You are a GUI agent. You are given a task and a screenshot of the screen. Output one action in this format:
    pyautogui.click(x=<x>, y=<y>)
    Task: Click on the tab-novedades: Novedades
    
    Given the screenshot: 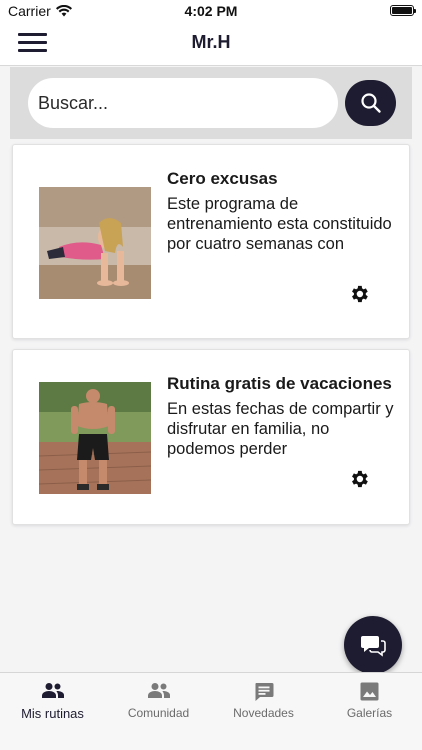 What is the action you would take?
    pyautogui.click(x=263, y=701)
    